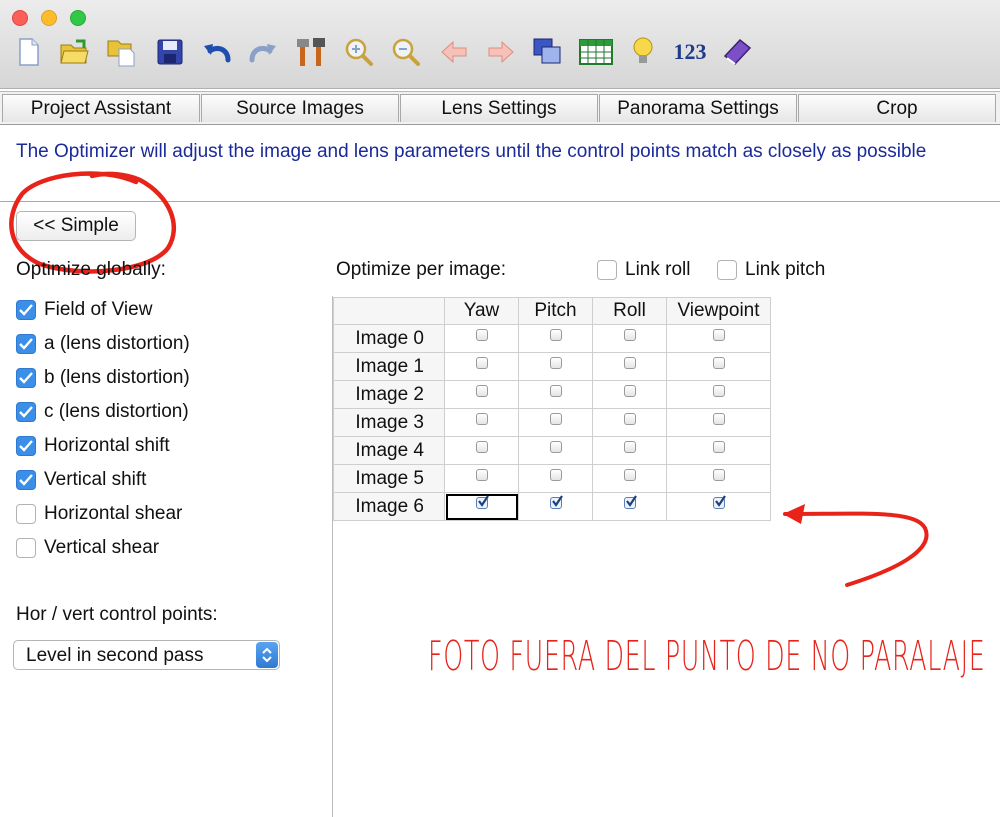 Image resolution: width=1000 pixels, height=817 pixels. Describe the element at coordinates (103, 378) in the screenshot. I see `option-b-lens-distortion: b (lens distortion)` at that location.